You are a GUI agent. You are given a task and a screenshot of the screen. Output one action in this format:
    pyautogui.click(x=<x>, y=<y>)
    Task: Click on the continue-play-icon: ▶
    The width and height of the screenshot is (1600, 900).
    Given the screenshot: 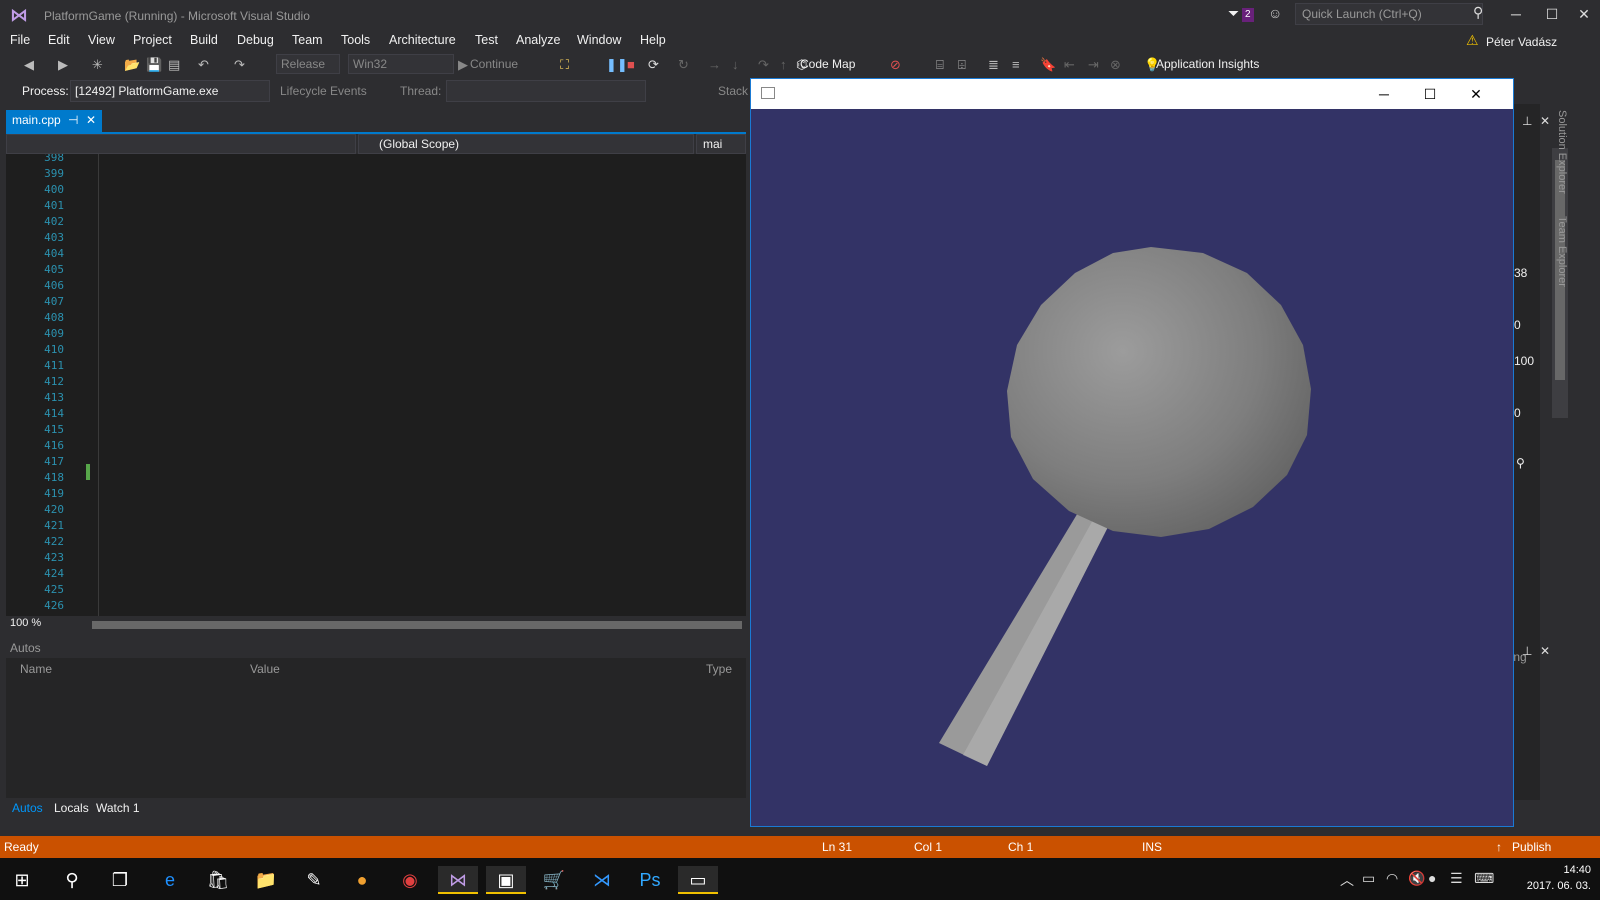 What is the action you would take?
    pyautogui.click(x=463, y=65)
    